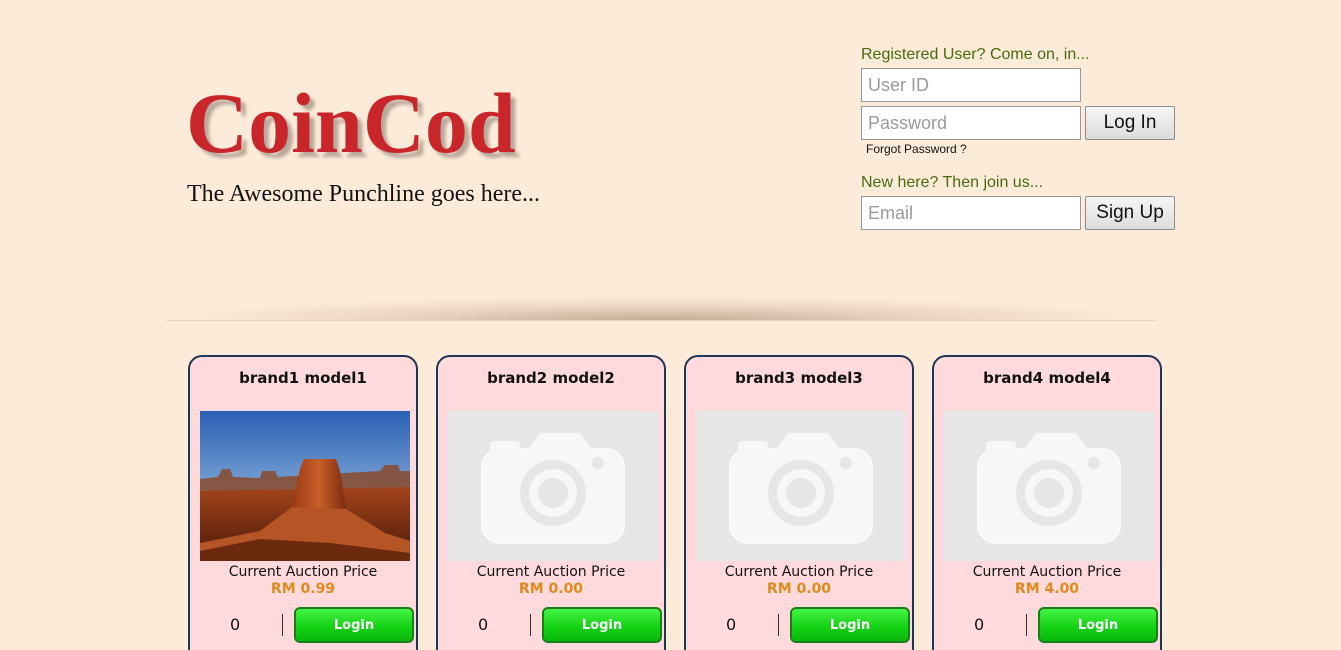 This screenshot has height=650, width=1341. I want to click on user-id-input, so click(971, 85).